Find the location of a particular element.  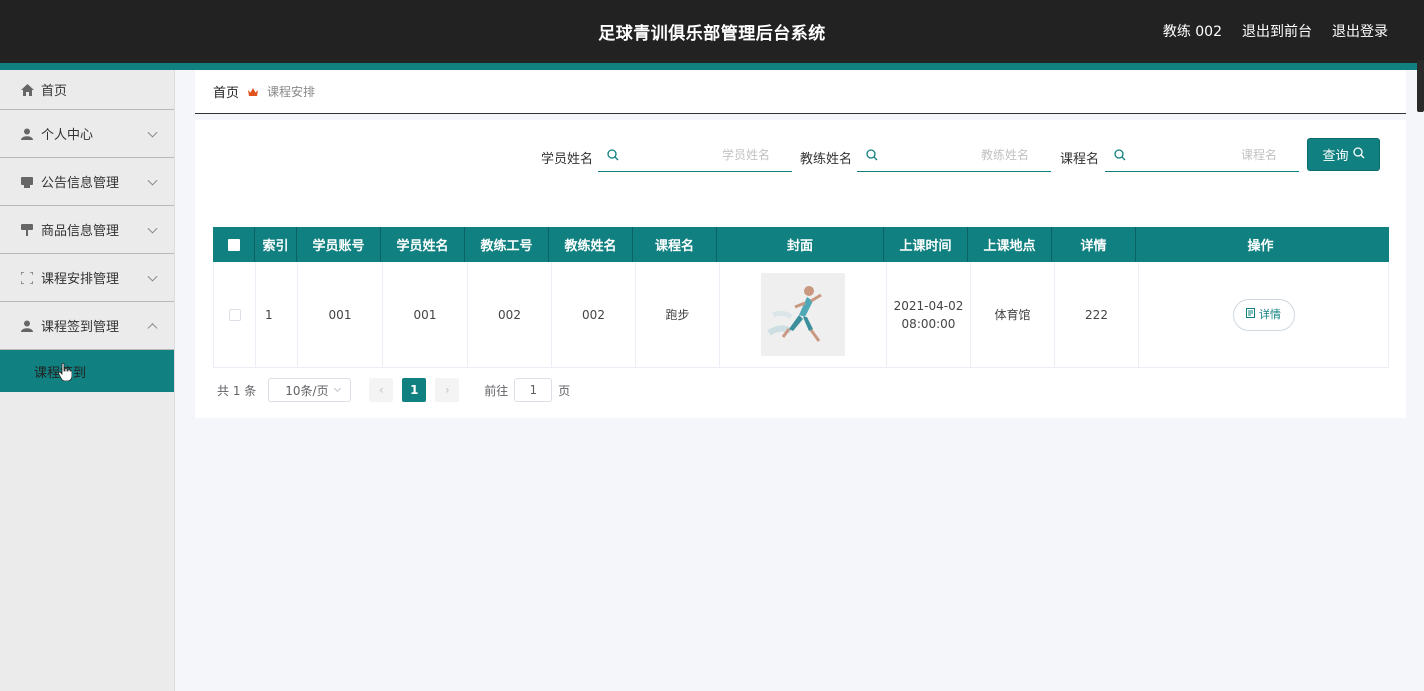

select-all-checkbox is located at coordinates (233, 244).